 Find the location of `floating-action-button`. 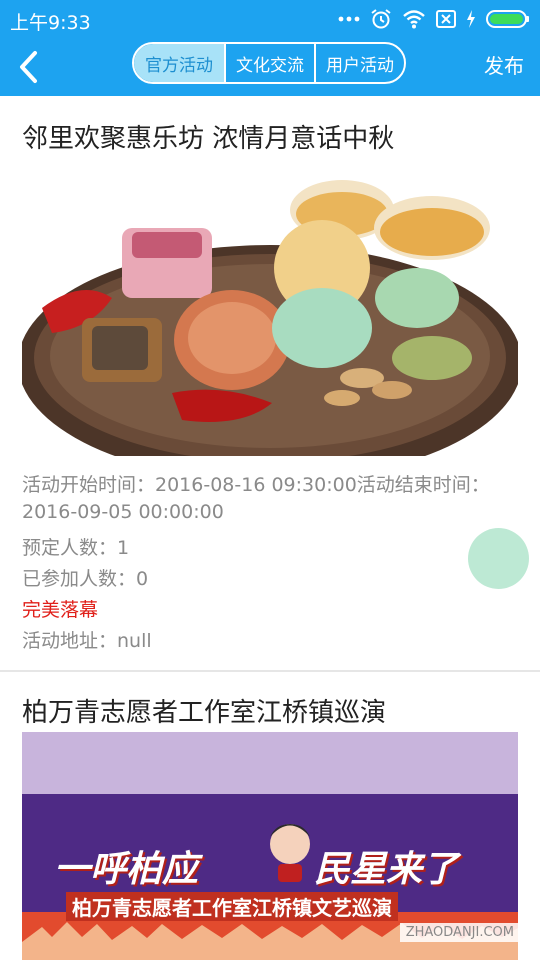

floating-action-button is located at coordinates (498, 558).